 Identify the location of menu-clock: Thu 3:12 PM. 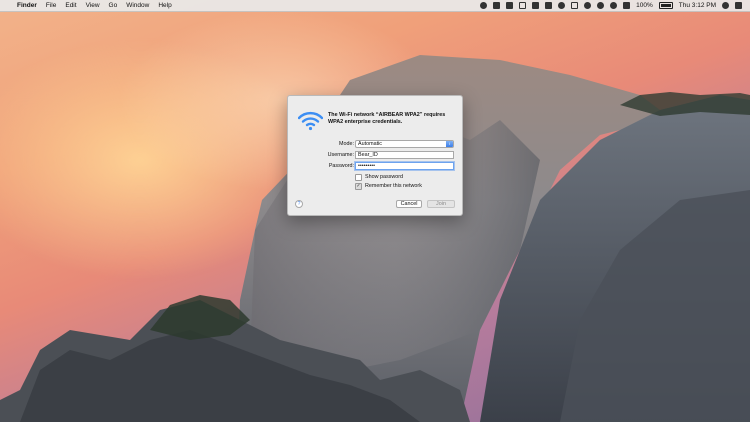
(697, 5).